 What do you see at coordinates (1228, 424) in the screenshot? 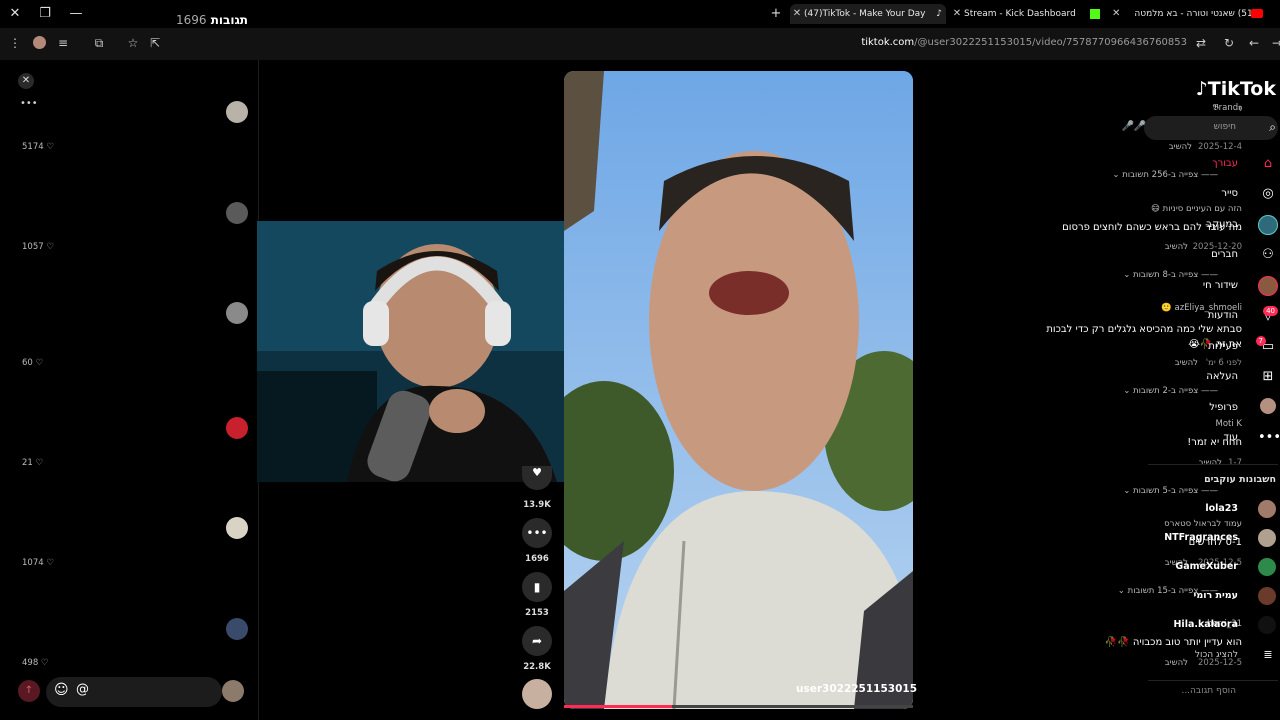
I see `comment-username: Moti K` at bounding box center [1228, 424].